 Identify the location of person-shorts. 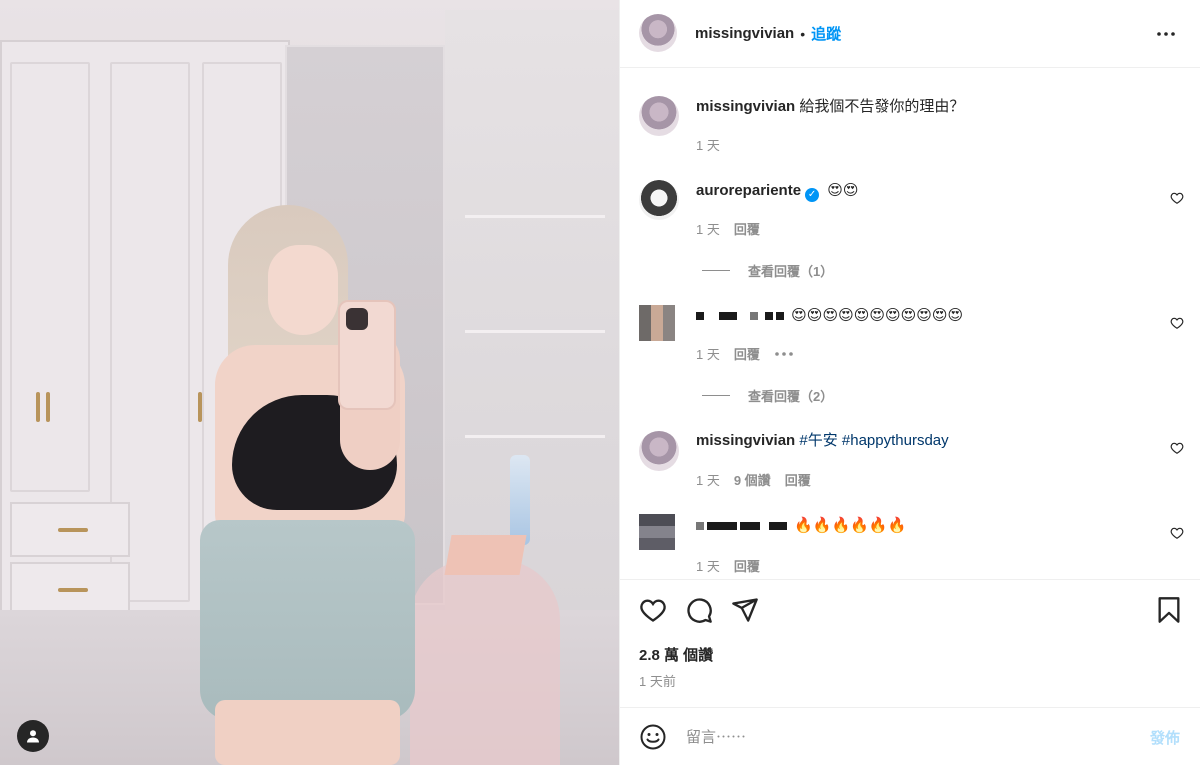
(307, 620).